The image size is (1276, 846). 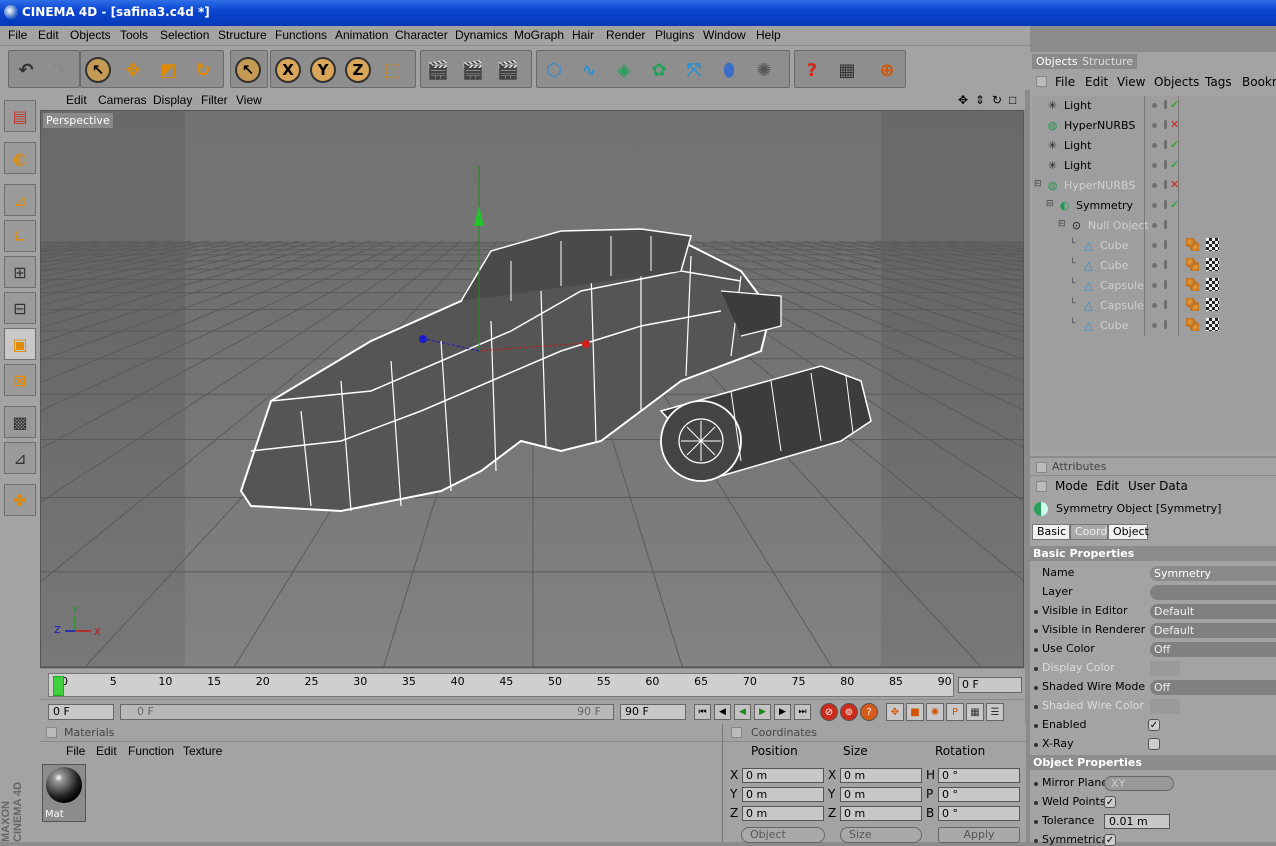 I want to click on attr-menu-user-data: User Data, so click(x=1158, y=486).